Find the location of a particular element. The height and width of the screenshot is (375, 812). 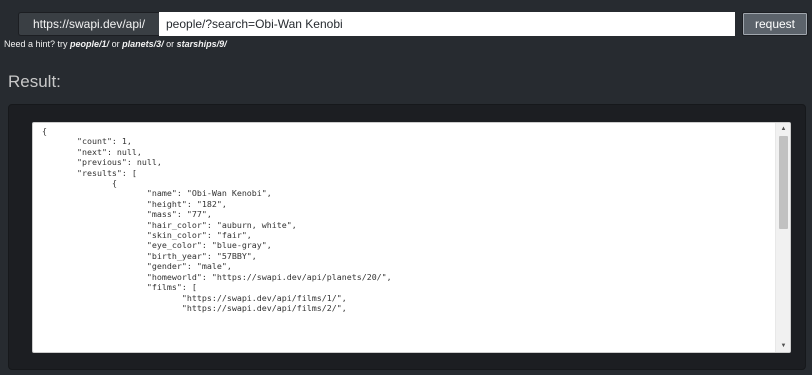

request-bar: https://swapi.dev/api/ request is located at coordinates (413, 24).